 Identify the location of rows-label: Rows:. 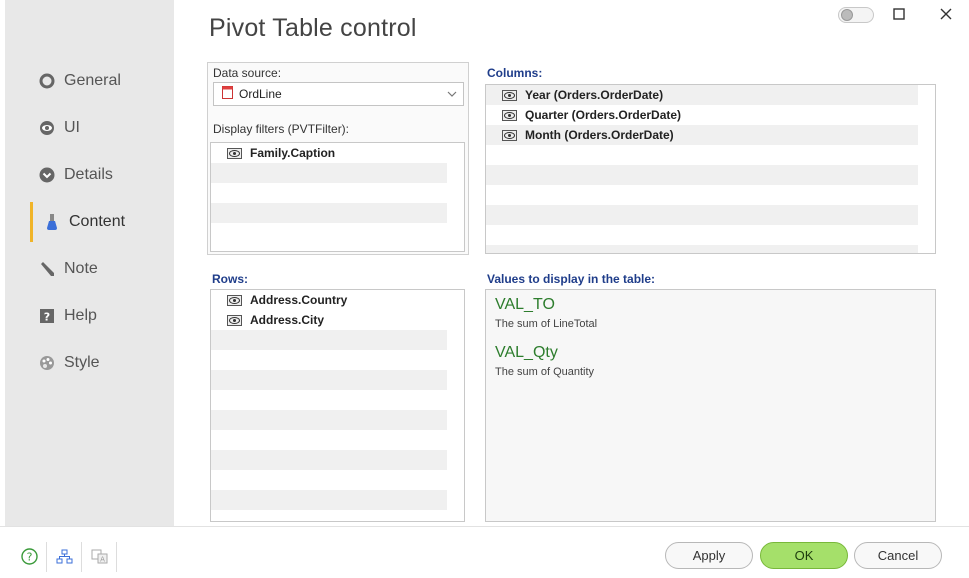
(230, 279).